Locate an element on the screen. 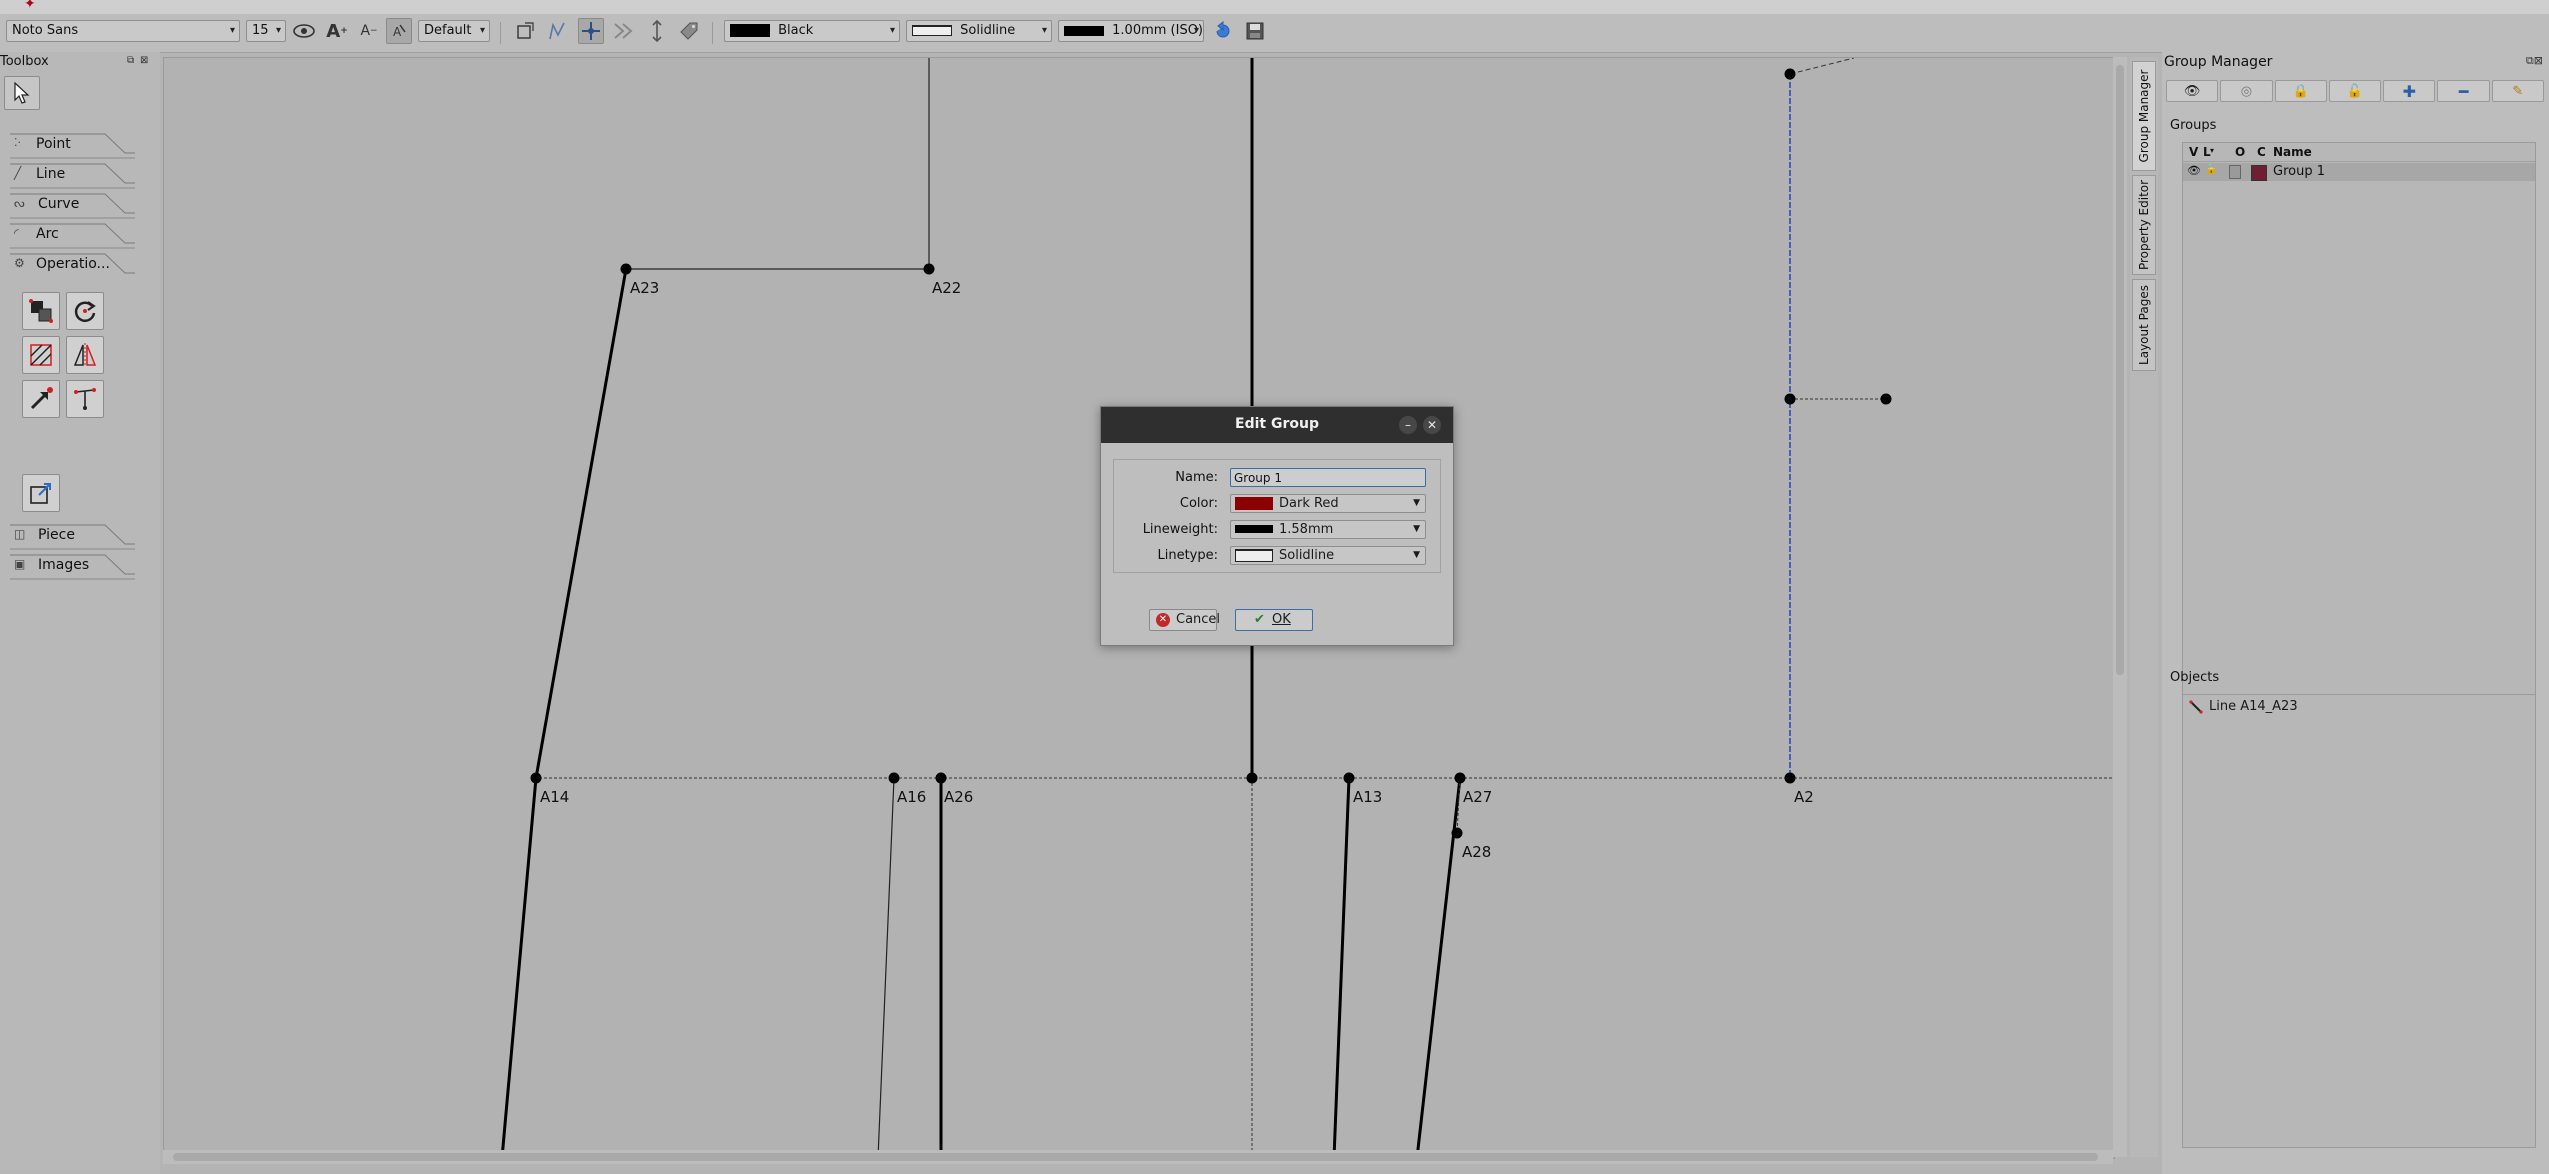  tab-group-manager: Group Manager is located at coordinates (2144, 116).